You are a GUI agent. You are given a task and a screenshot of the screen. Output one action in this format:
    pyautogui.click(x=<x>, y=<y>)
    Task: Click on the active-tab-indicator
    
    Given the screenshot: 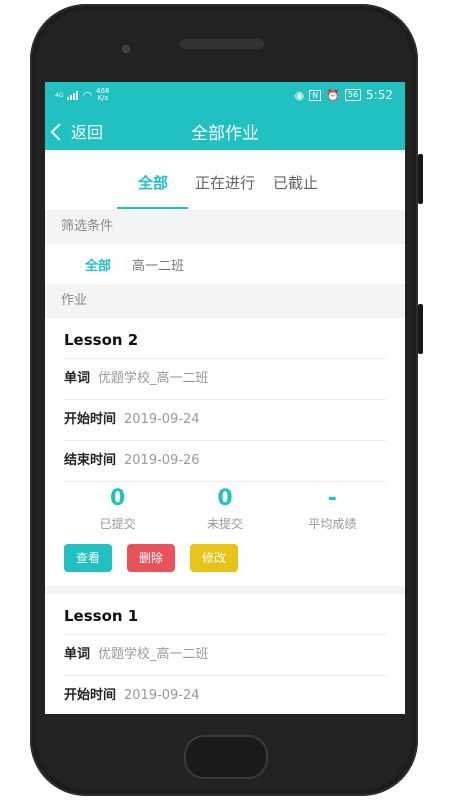 What is the action you would take?
    pyautogui.click(x=152, y=208)
    